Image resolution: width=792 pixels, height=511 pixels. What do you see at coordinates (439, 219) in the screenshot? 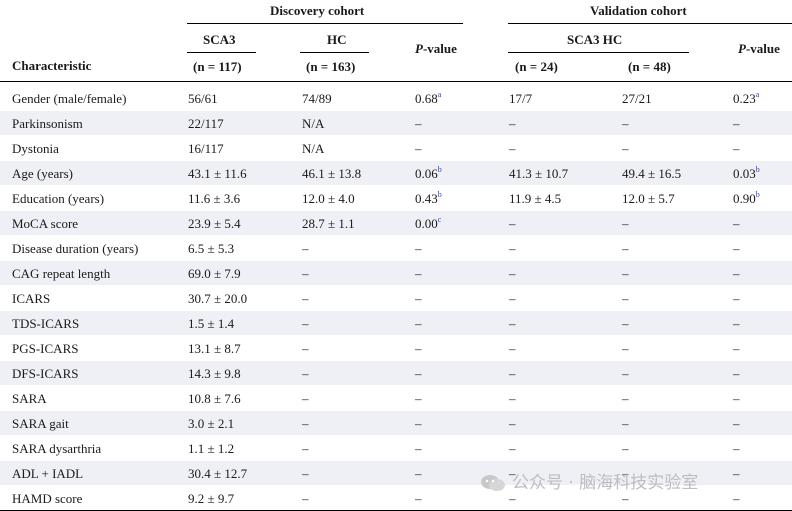
I see `footnote-marker: c` at bounding box center [439, 219].